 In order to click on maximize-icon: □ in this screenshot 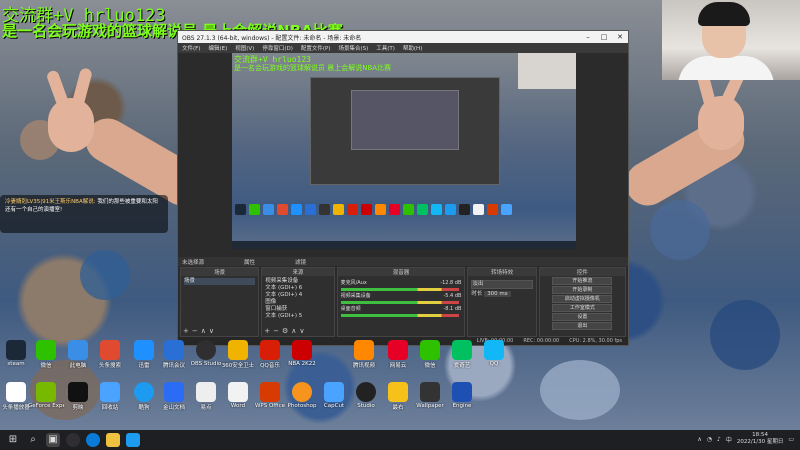, I will do `click(604, 37)`.